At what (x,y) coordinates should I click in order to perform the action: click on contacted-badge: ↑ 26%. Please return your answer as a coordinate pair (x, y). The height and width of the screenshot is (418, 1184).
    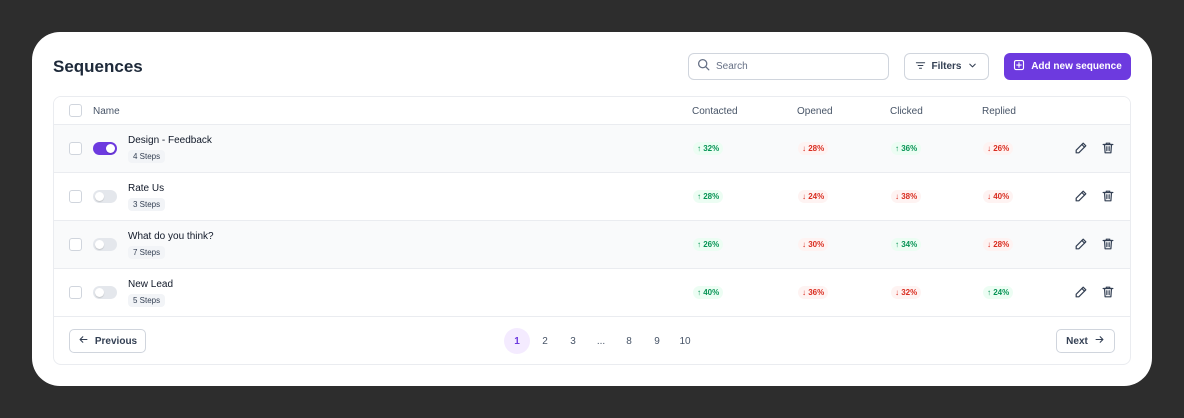
    Looking at the image, I should click on (708, 244).